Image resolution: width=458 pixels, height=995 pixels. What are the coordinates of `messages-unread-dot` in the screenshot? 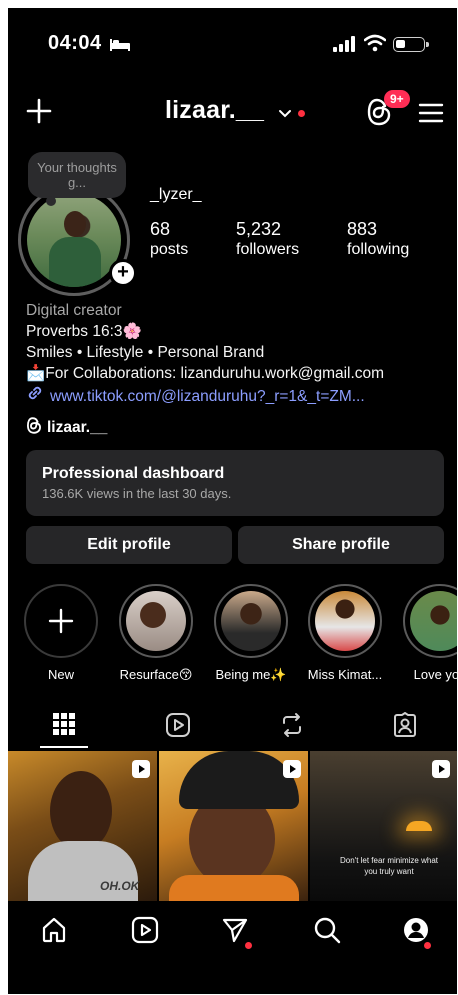 It's located at (248, 945).